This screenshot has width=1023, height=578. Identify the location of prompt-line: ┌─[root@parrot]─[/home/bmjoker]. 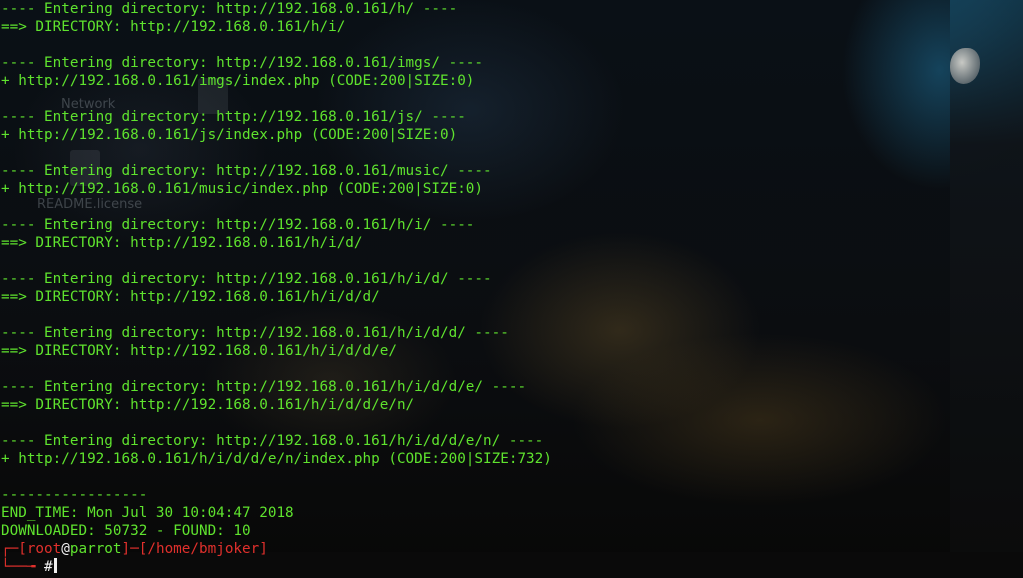
(134, 549).